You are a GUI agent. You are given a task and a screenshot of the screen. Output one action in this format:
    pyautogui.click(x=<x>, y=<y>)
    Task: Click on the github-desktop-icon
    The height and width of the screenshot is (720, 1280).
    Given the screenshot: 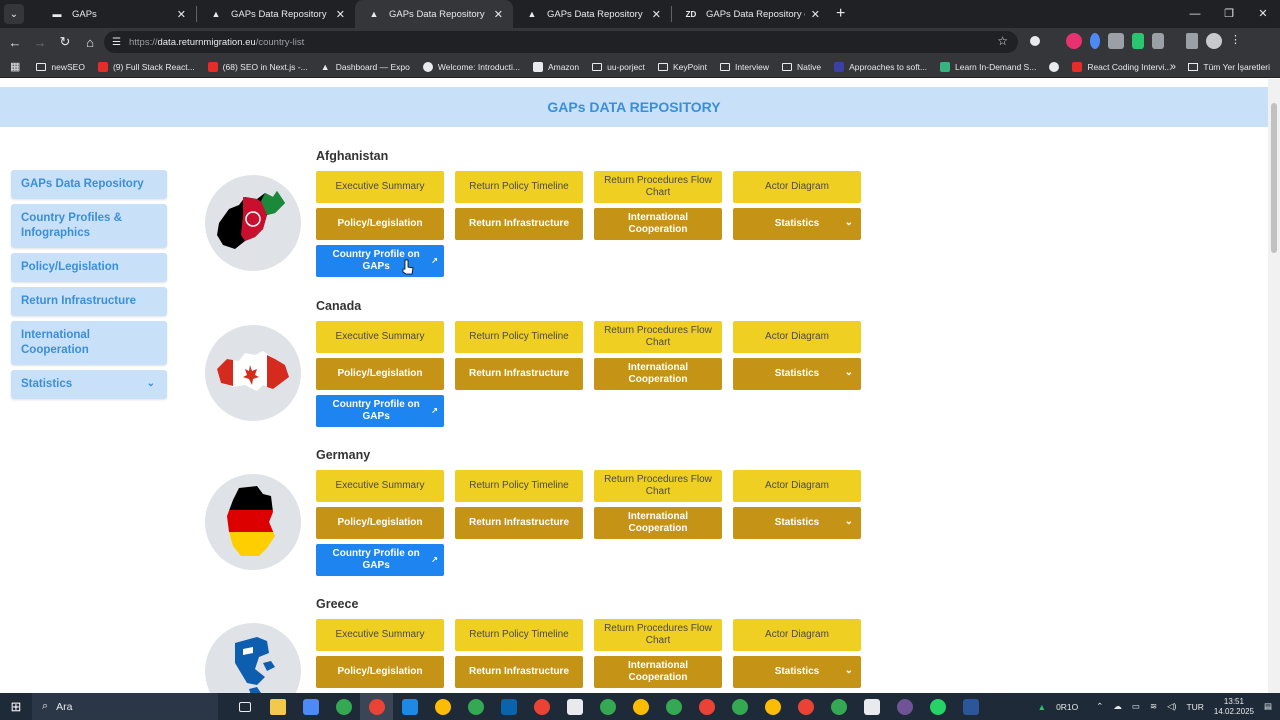 What is the action you would take?
    pyautogui.click(x=904, y=706)
    